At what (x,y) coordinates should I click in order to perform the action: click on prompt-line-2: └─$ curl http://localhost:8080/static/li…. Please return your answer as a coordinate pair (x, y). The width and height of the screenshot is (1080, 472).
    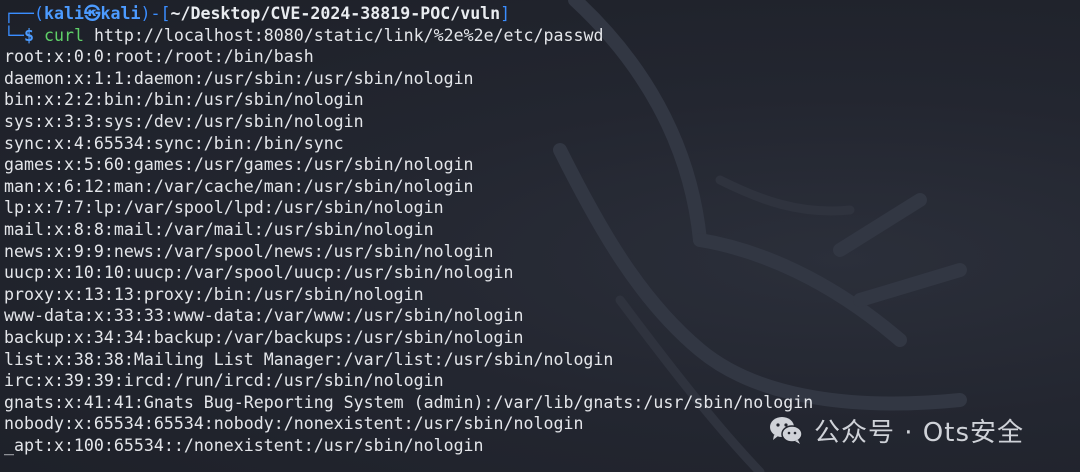
    Looking at the image, I should click on (539, 36).